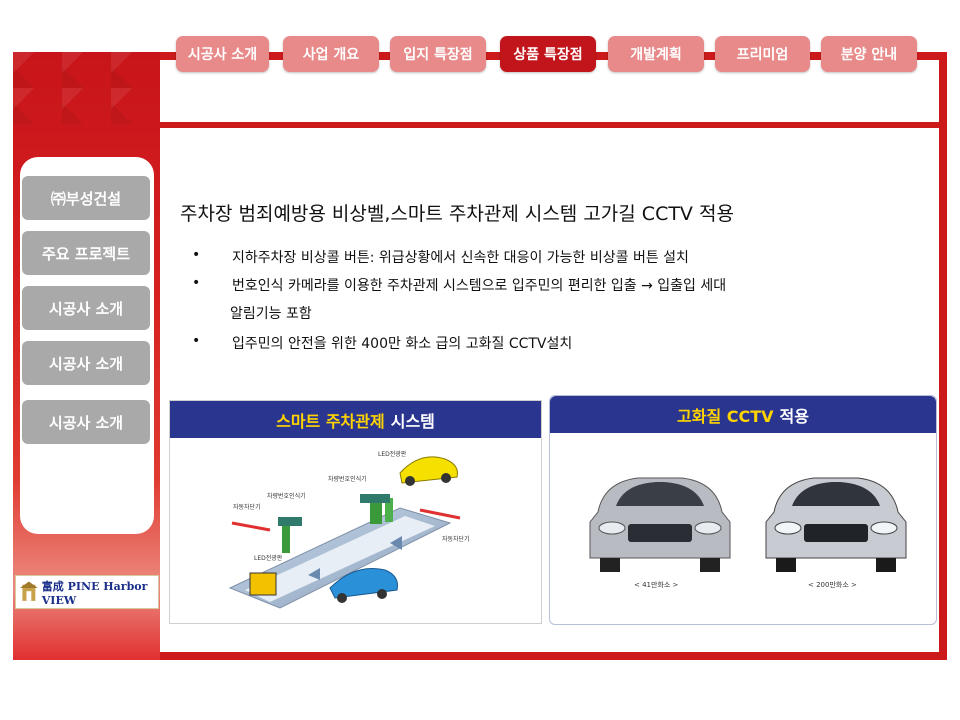 This screenshot has width=960, height=720. Describe the element at coordinates (222, 54) in the screenshot. I see `tab-company-intro: 시공사 소개` at that location.